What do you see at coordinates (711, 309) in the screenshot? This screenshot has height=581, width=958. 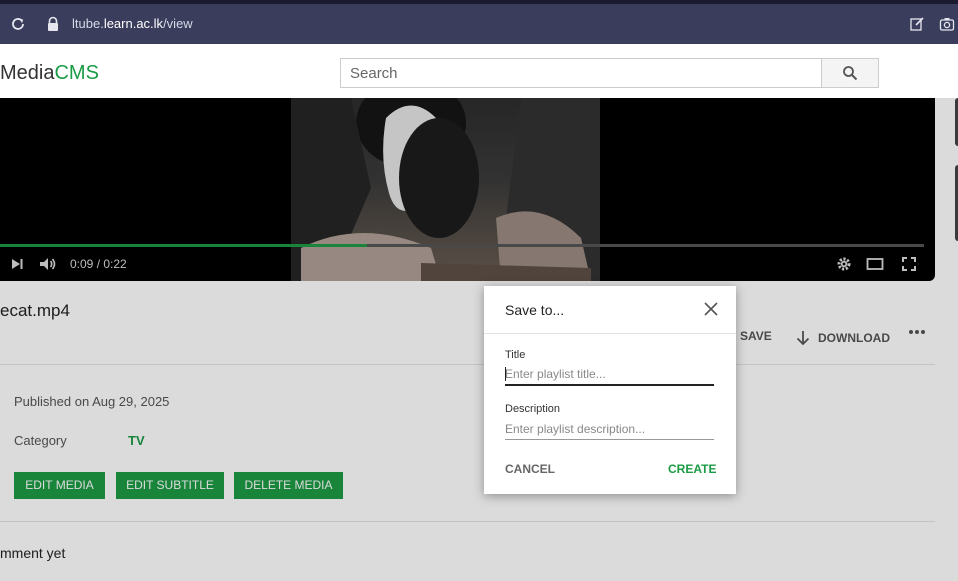 I see `close-icon` at bounding box center [711, 309].